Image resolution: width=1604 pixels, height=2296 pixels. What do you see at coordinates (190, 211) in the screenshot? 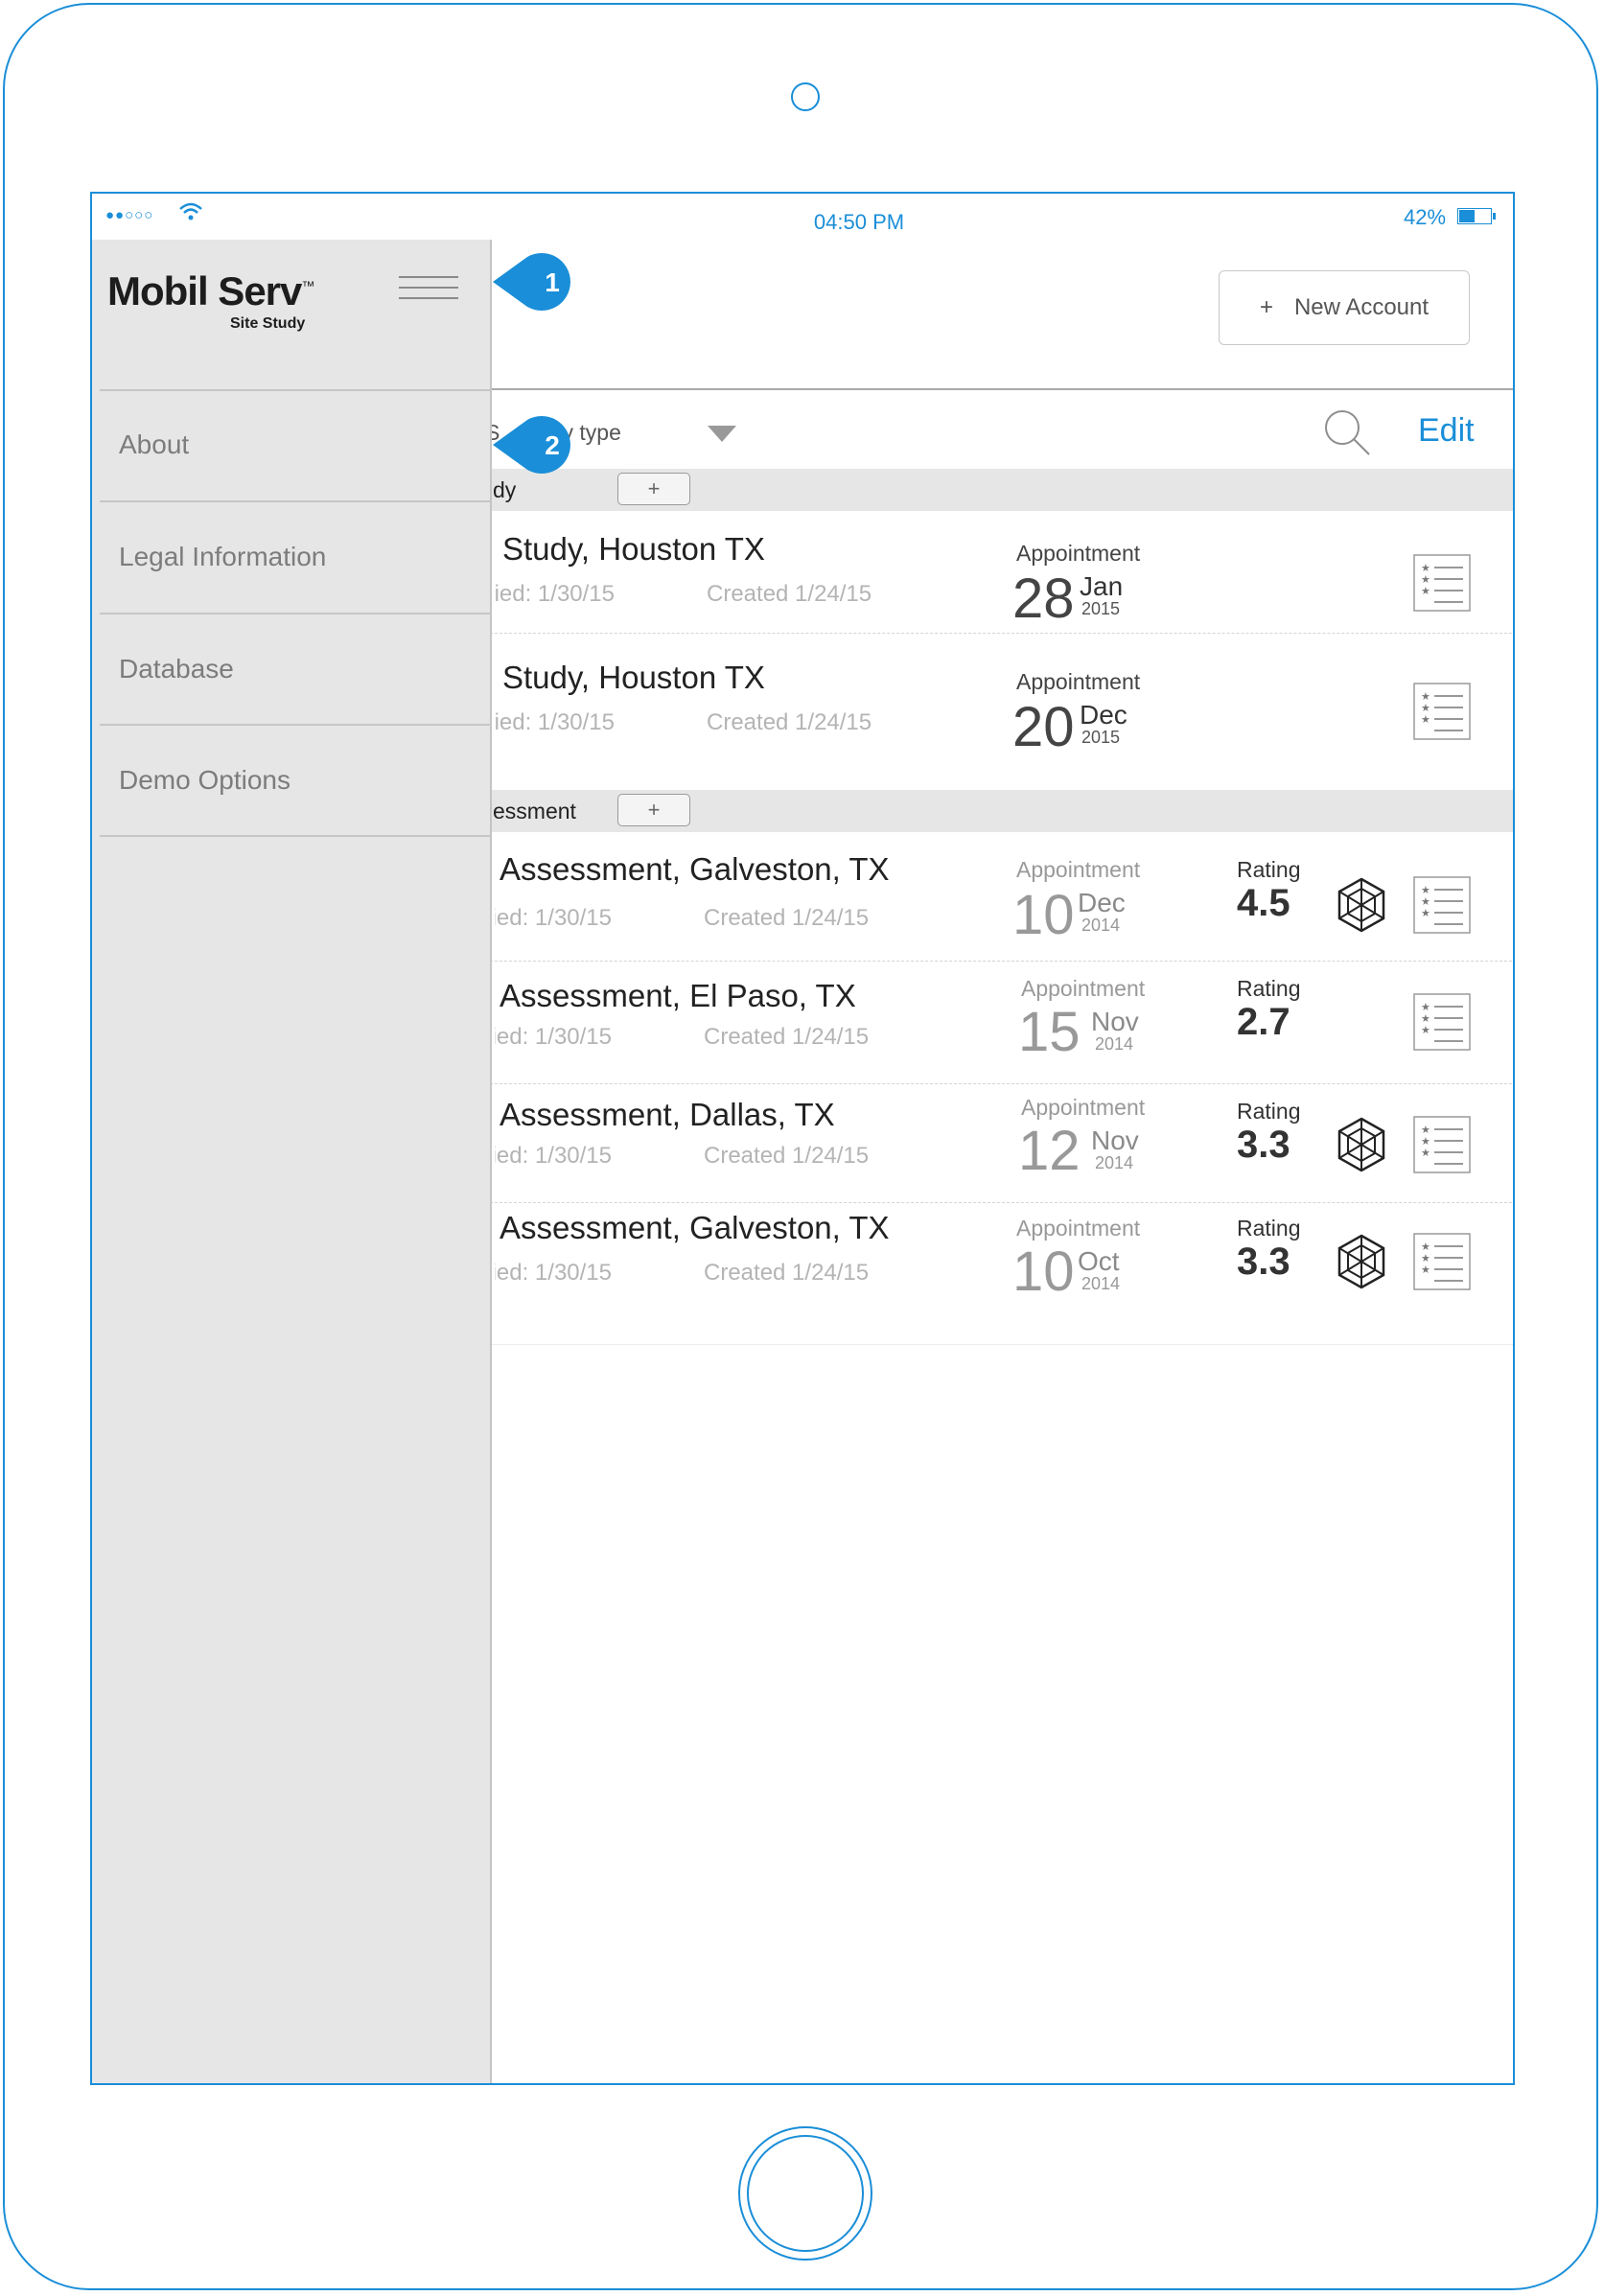
I see `wifi-icon` at bounding box center [190, 211].